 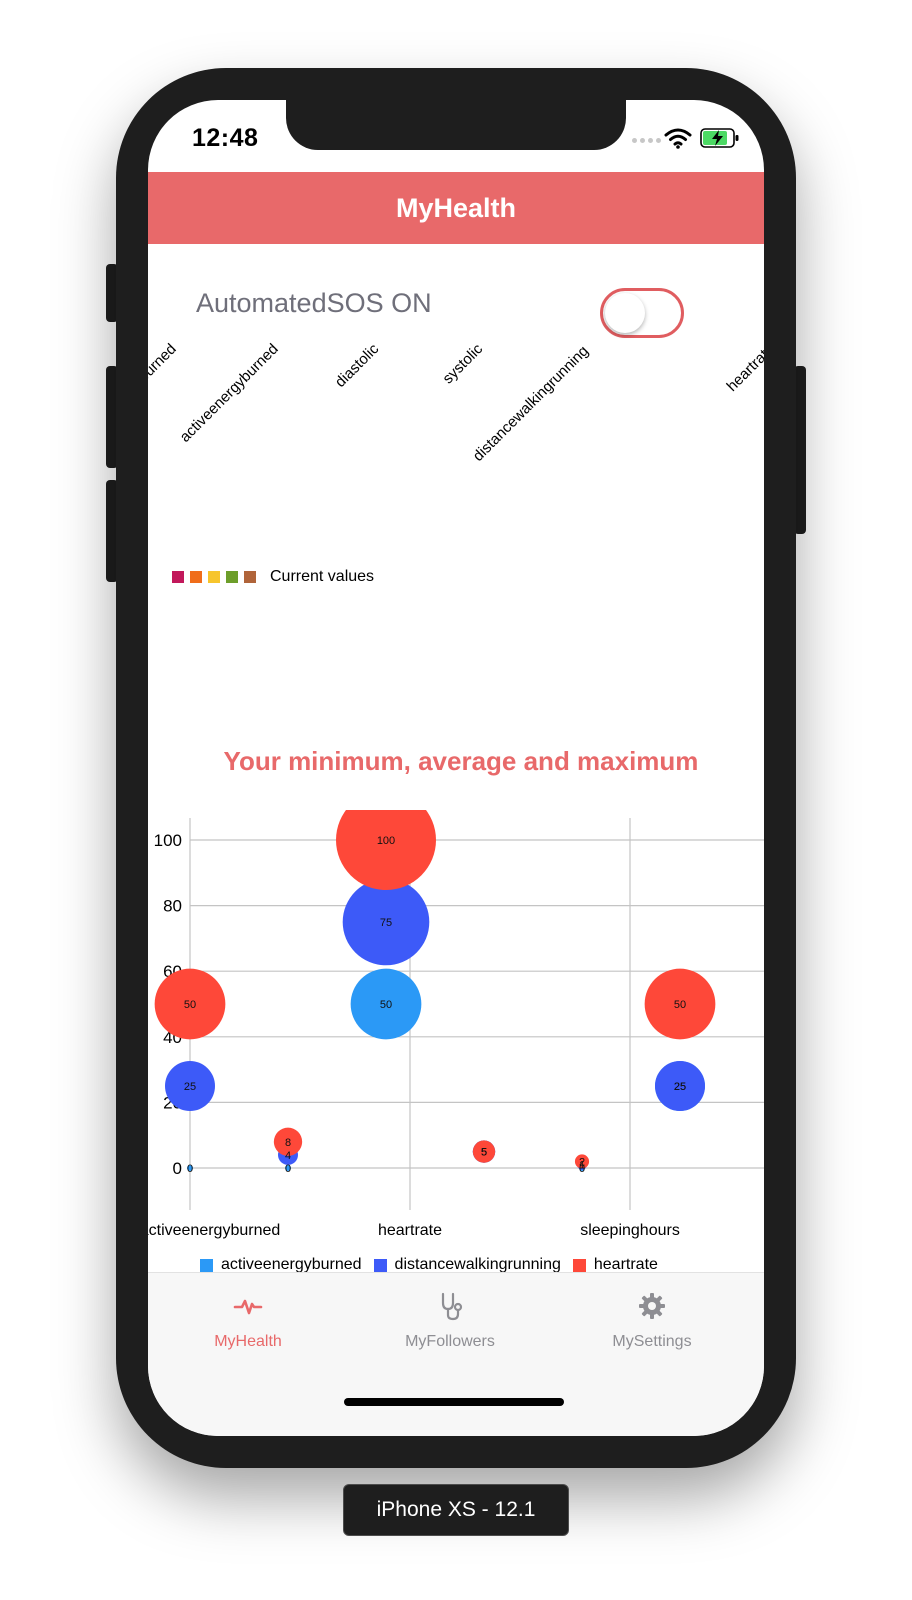 I want to click on x-tick-label: sleepinghours, so click(x=630, y=1230).